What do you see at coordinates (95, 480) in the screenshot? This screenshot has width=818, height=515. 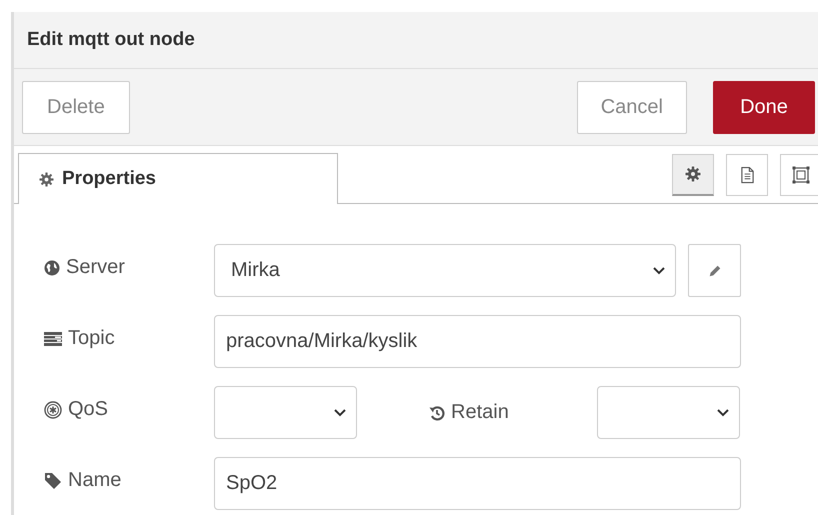 I see `field-label: Name` at bounding box center [95, 480].